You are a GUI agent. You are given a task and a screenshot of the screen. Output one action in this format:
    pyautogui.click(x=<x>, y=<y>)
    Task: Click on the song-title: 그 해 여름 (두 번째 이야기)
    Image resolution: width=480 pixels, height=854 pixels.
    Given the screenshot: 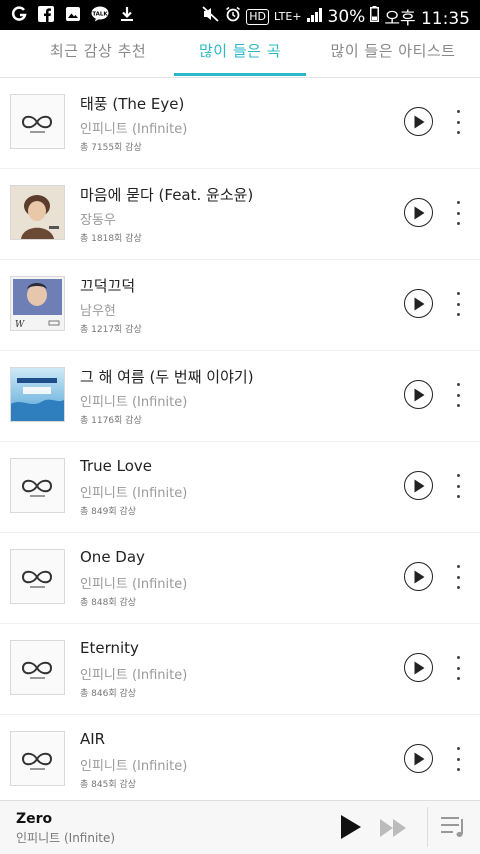 What is the action you would take?
    pyautogui.click(x=167, y=377)
    